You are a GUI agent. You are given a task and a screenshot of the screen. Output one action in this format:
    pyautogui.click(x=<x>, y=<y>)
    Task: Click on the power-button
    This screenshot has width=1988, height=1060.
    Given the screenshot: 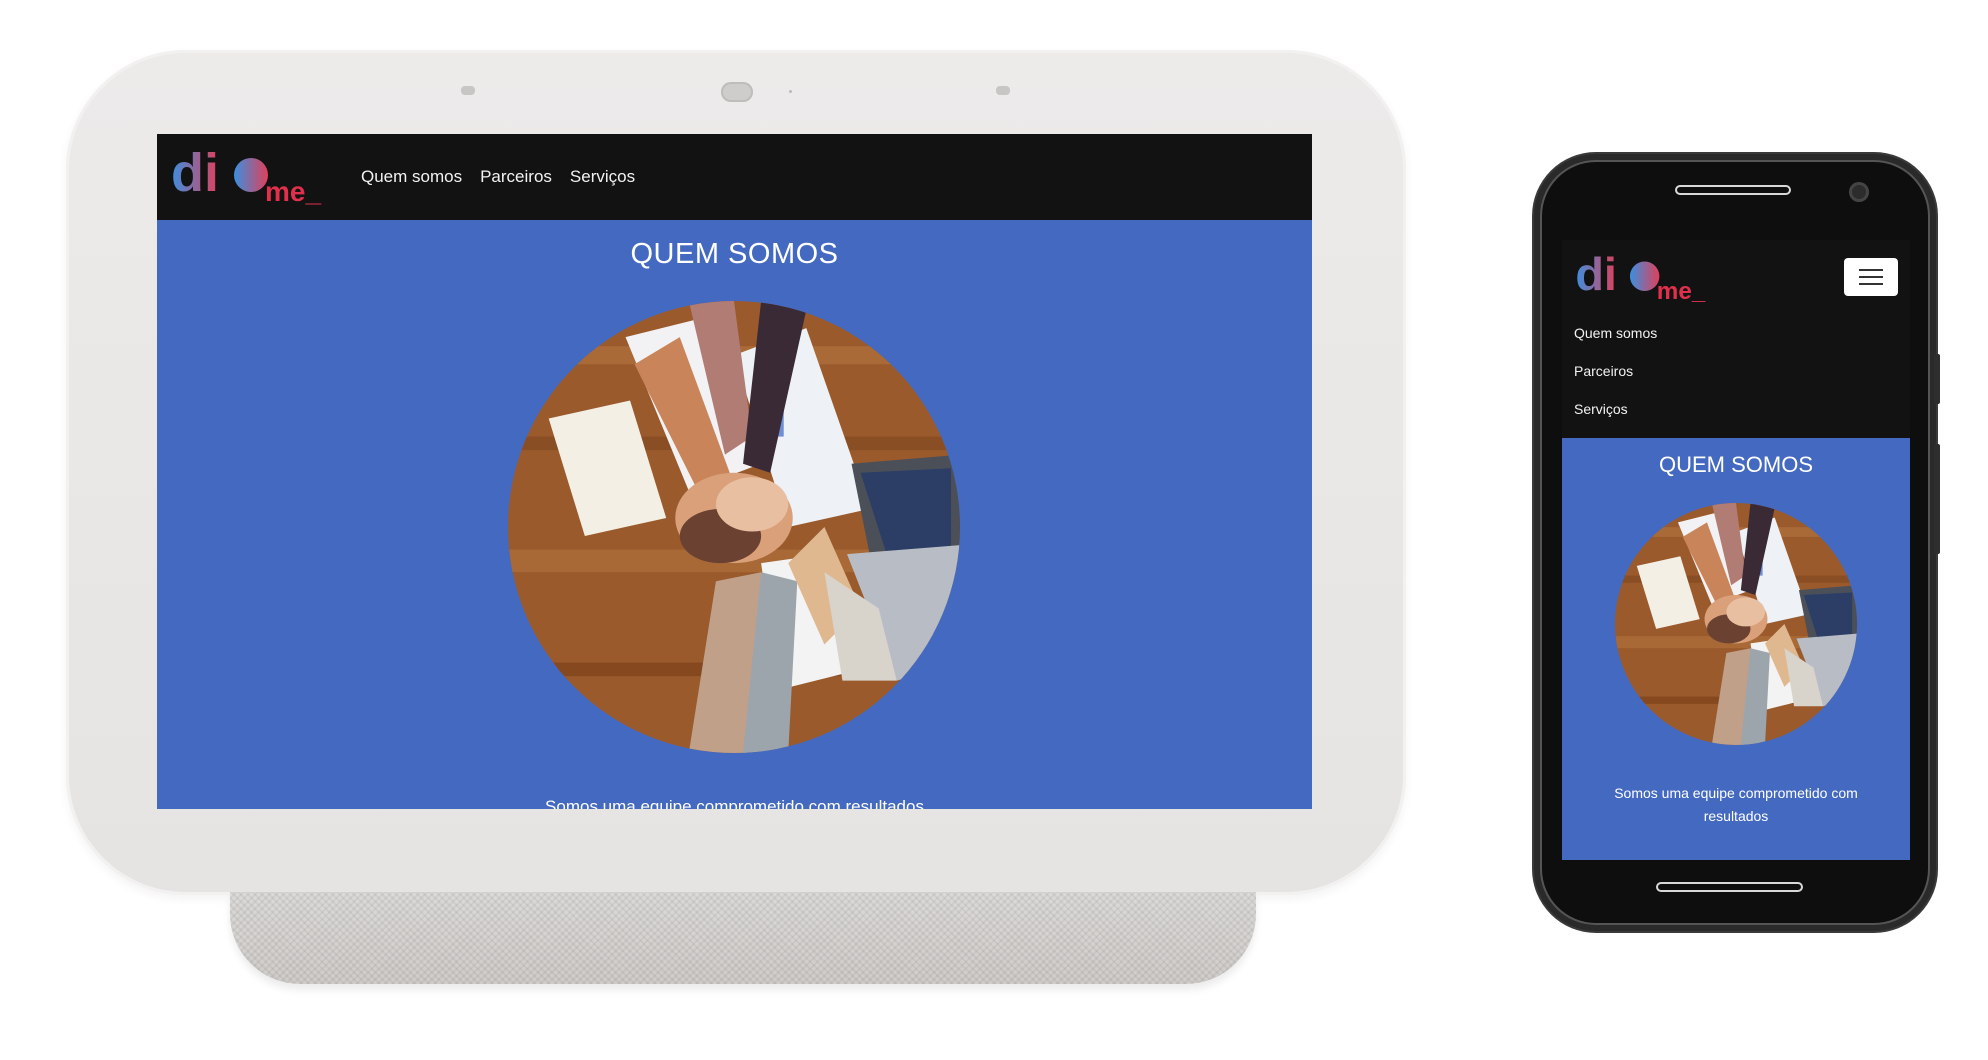 What is the action you would take?
    pyautogui.click(x=1937, y=379)
    